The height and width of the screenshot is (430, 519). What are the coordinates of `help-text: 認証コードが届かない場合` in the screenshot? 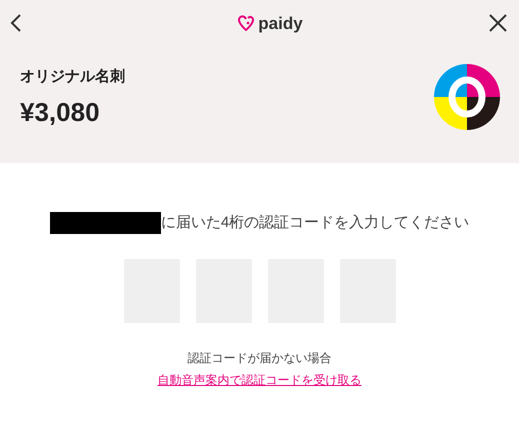 It's located at (260, 358).